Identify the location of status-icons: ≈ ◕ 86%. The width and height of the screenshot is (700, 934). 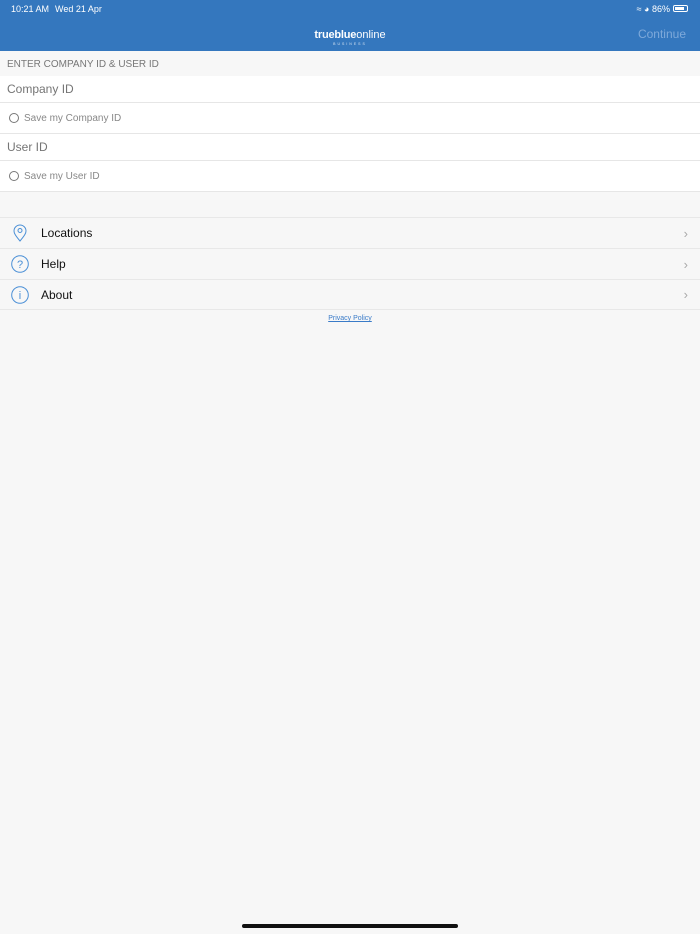
(653, 9).